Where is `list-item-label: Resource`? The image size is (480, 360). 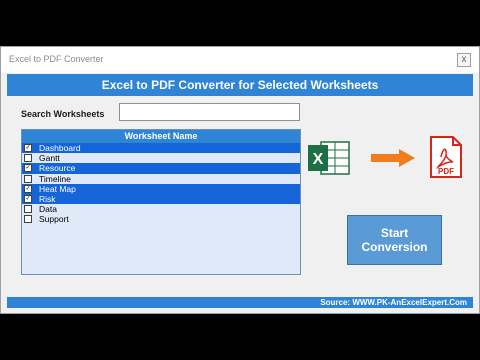
list-item-label: Resource is located at coordinates (57, 168).